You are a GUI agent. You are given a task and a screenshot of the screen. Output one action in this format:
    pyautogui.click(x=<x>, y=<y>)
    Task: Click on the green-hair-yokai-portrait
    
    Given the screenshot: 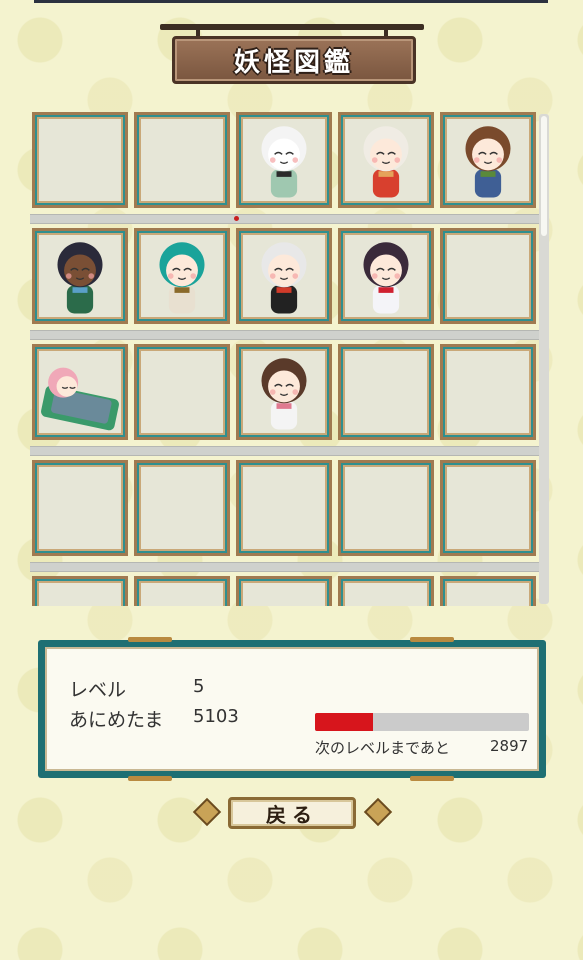 What is the action you would take?
    pyautogui.click(x=182, y=278)
    